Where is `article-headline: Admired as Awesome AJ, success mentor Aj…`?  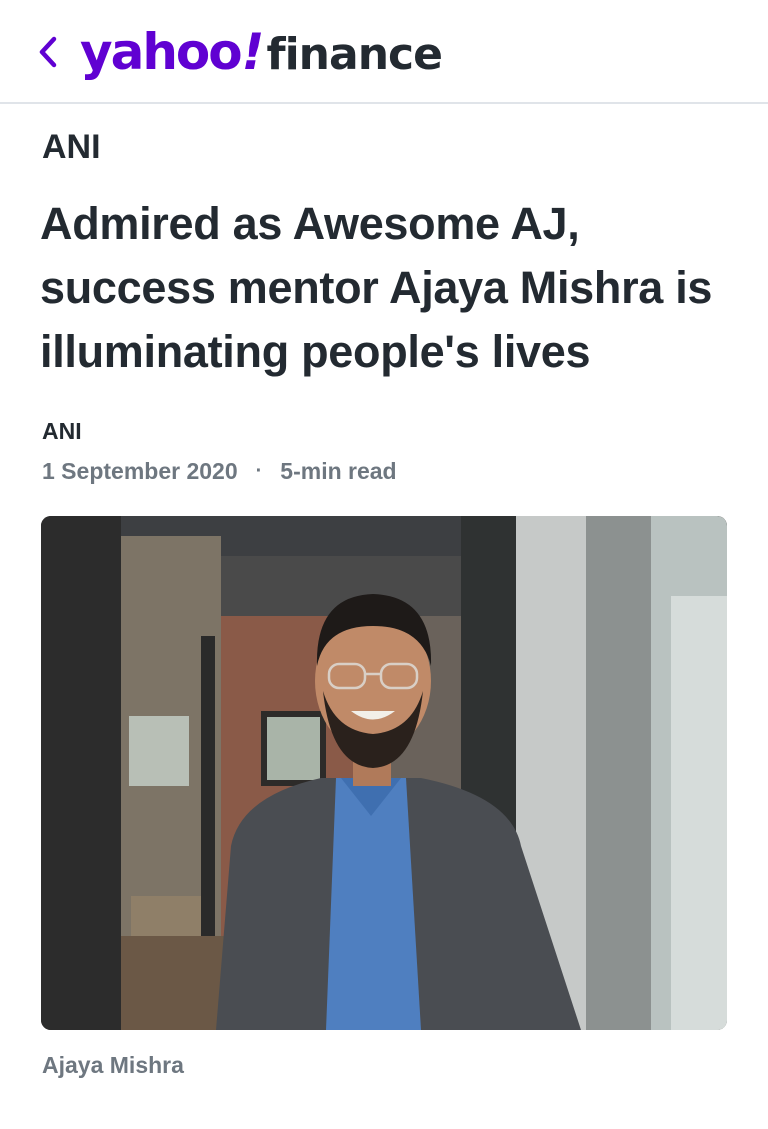
article-headline: Admired as Awesome AJ, success mentor Aj… is located at coordinates (376, 287).